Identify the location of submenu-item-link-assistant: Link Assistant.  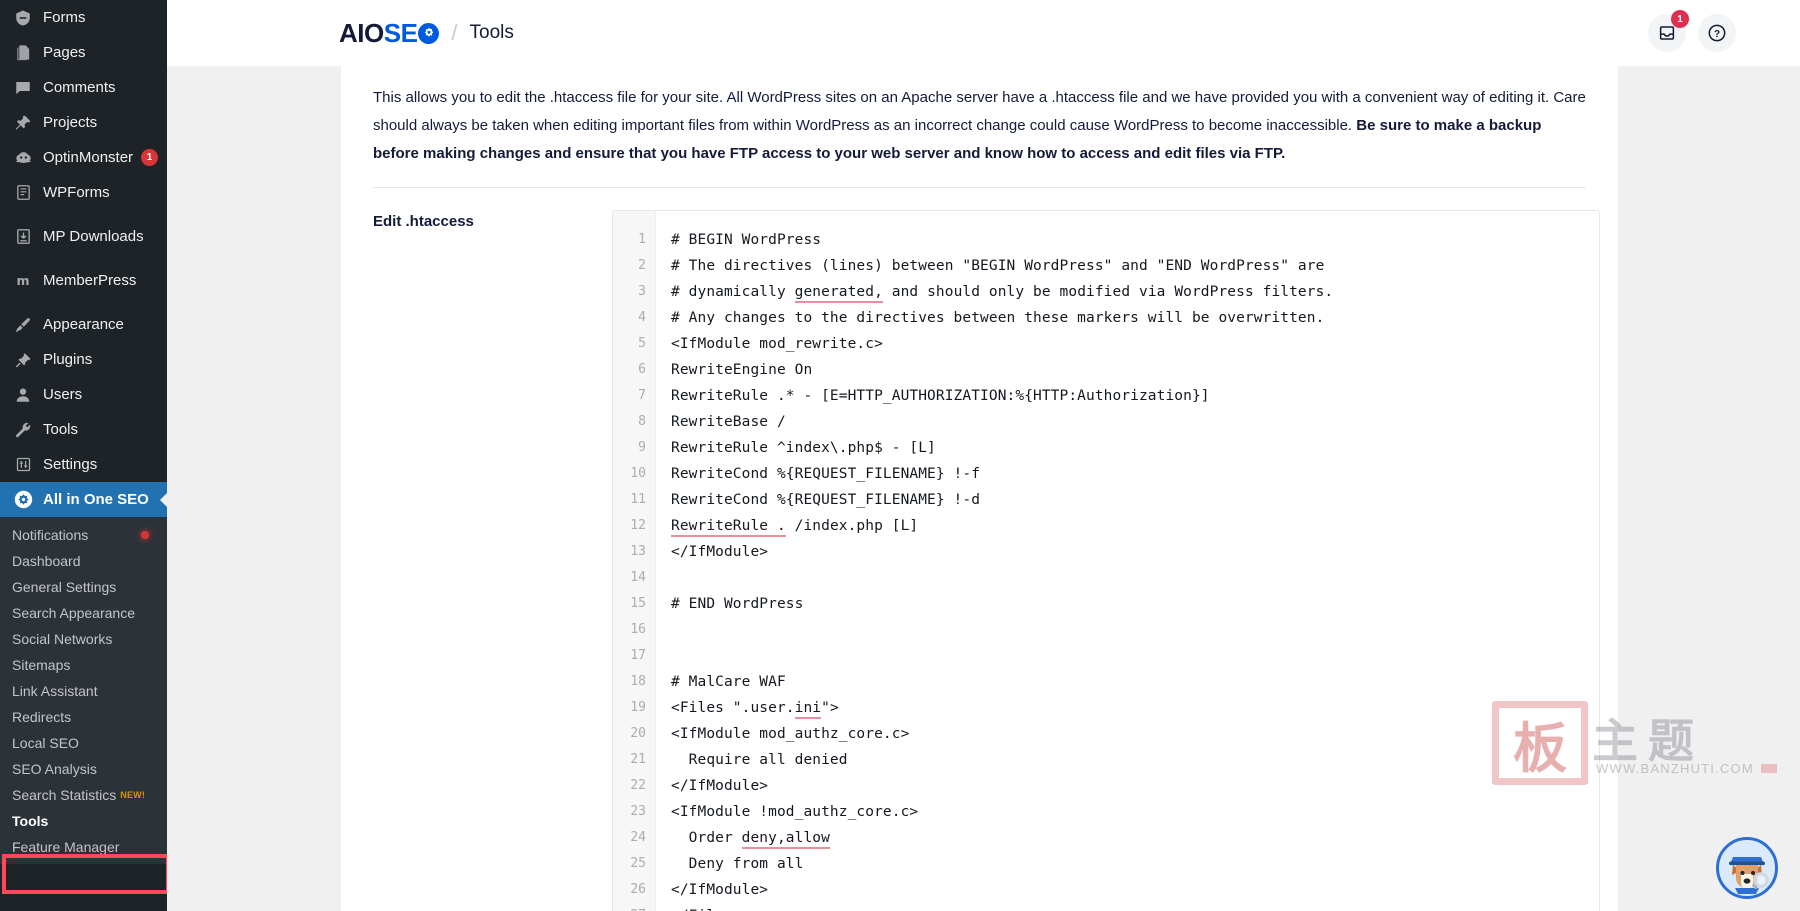
(83, 691).